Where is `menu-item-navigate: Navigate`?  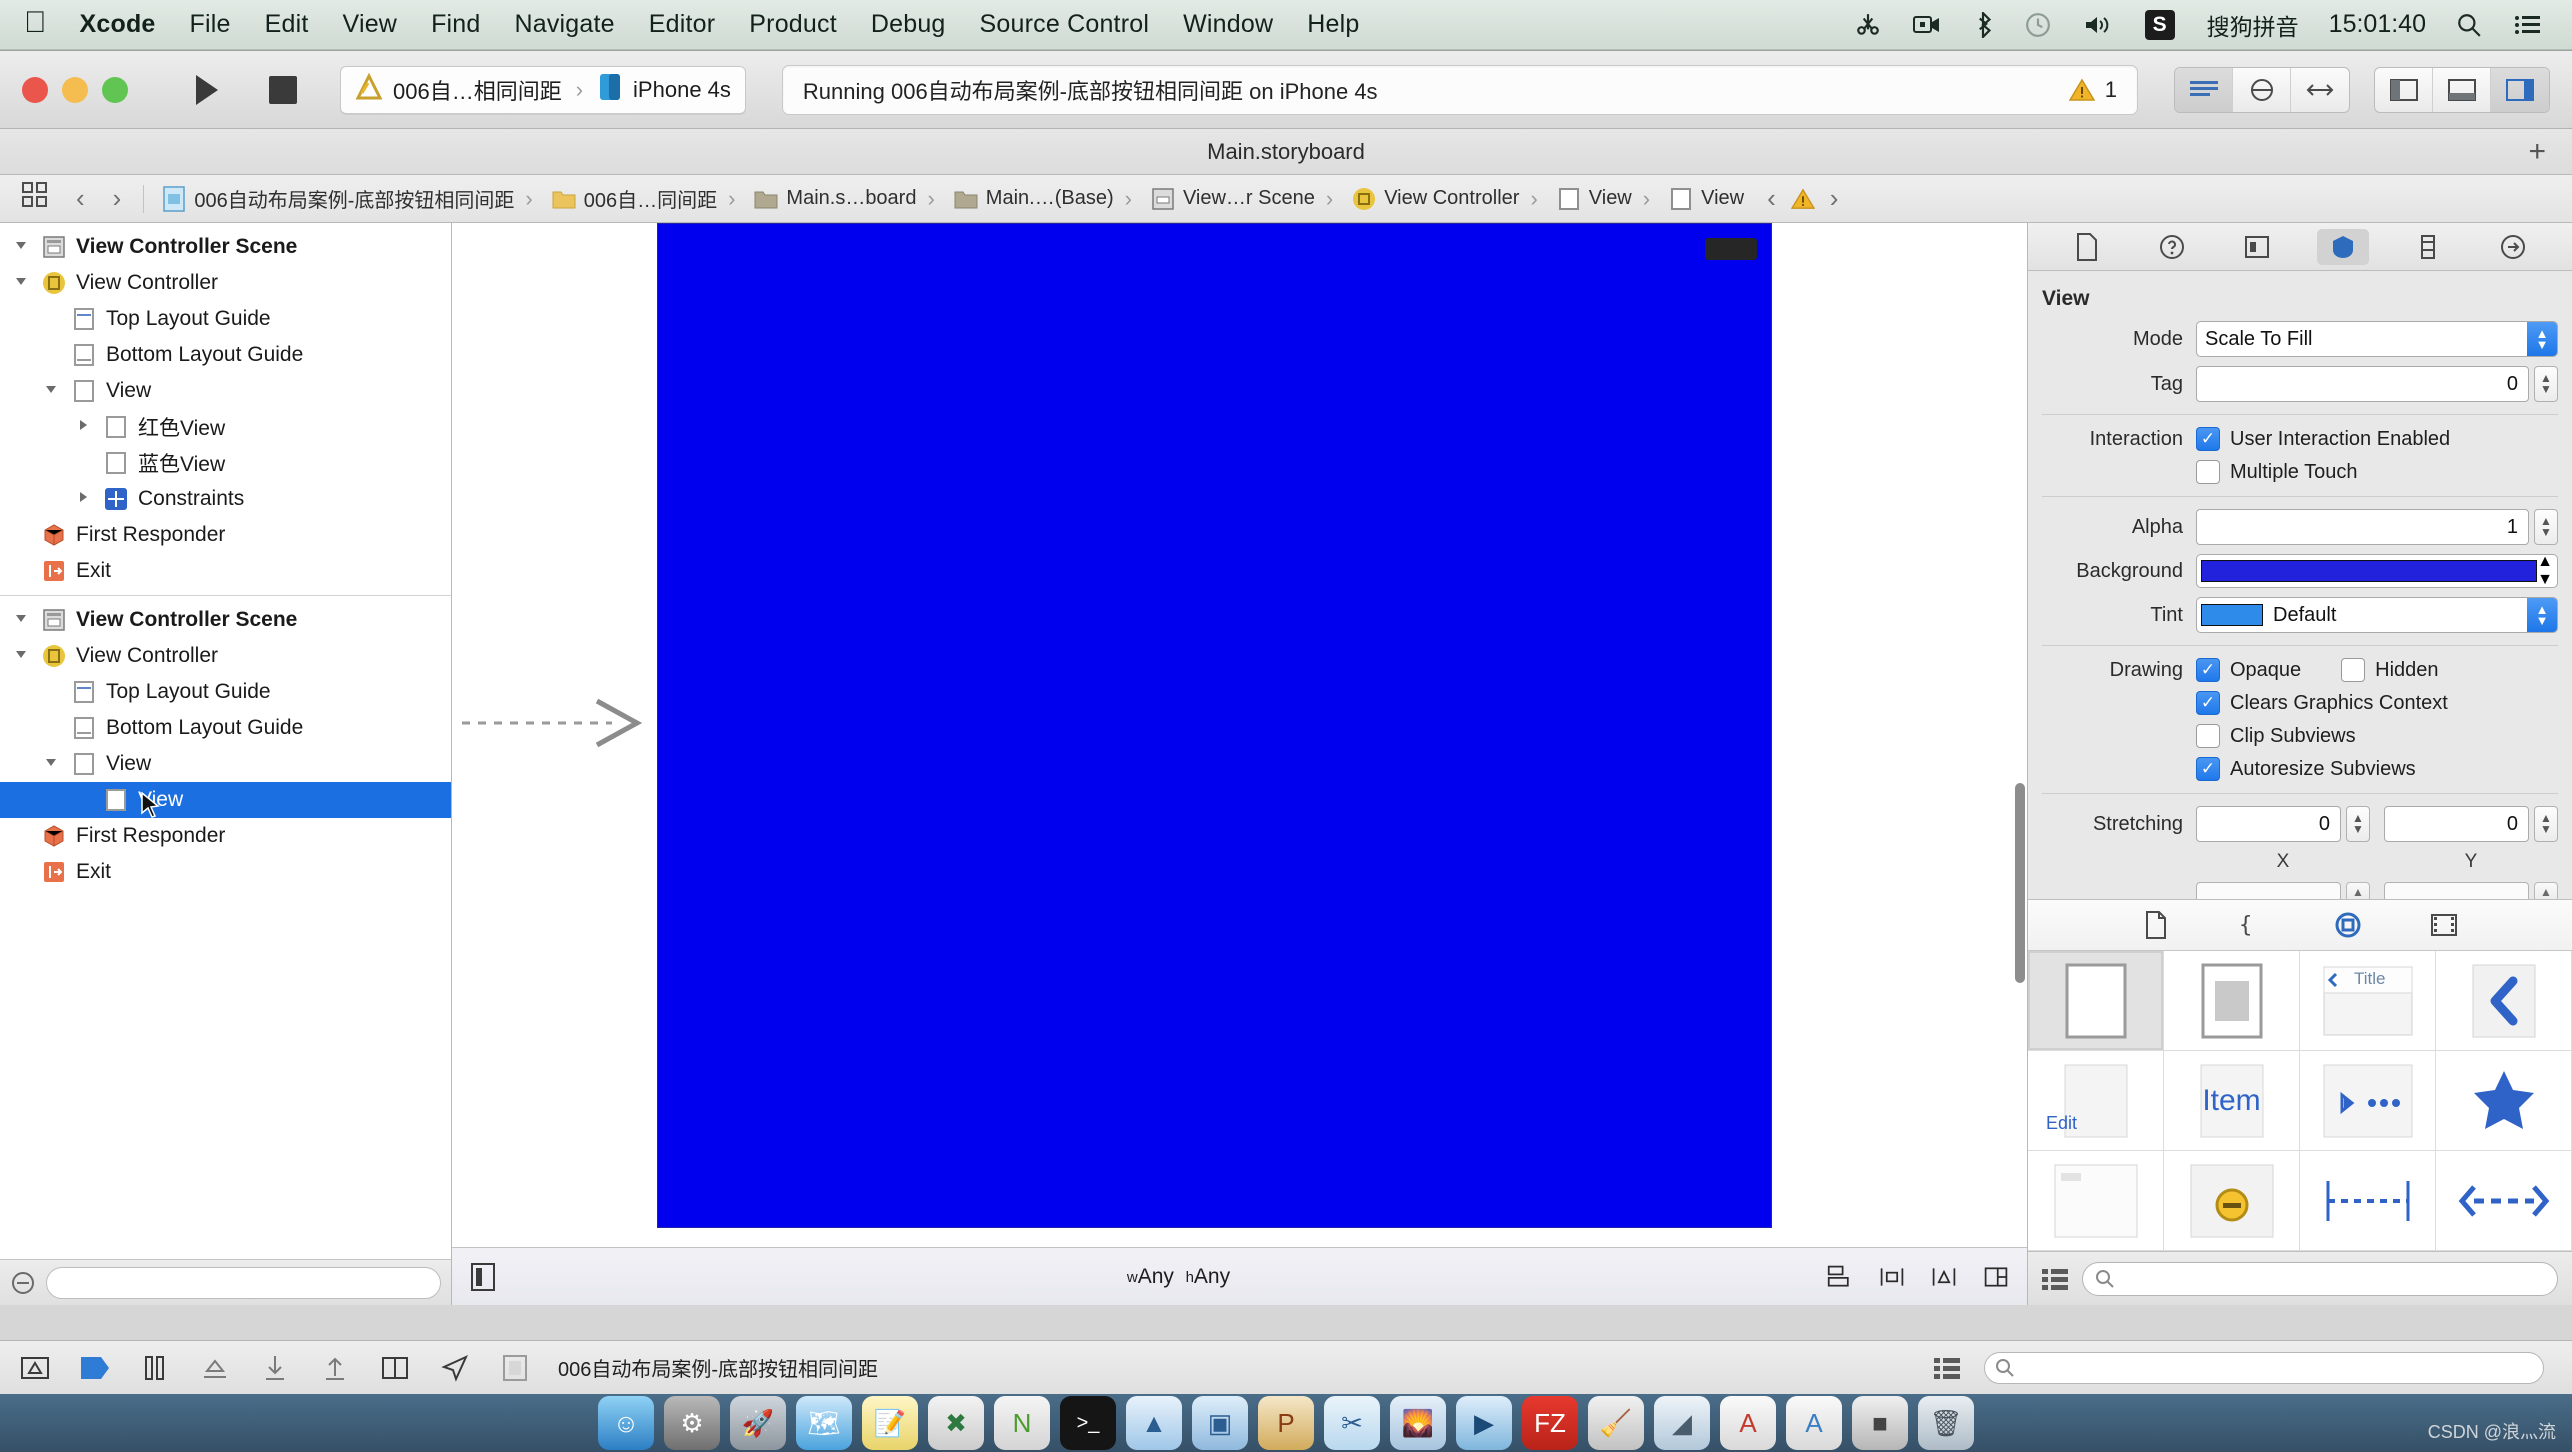 menu-item-navigate: Navigate is located at coordinates (565, 24).